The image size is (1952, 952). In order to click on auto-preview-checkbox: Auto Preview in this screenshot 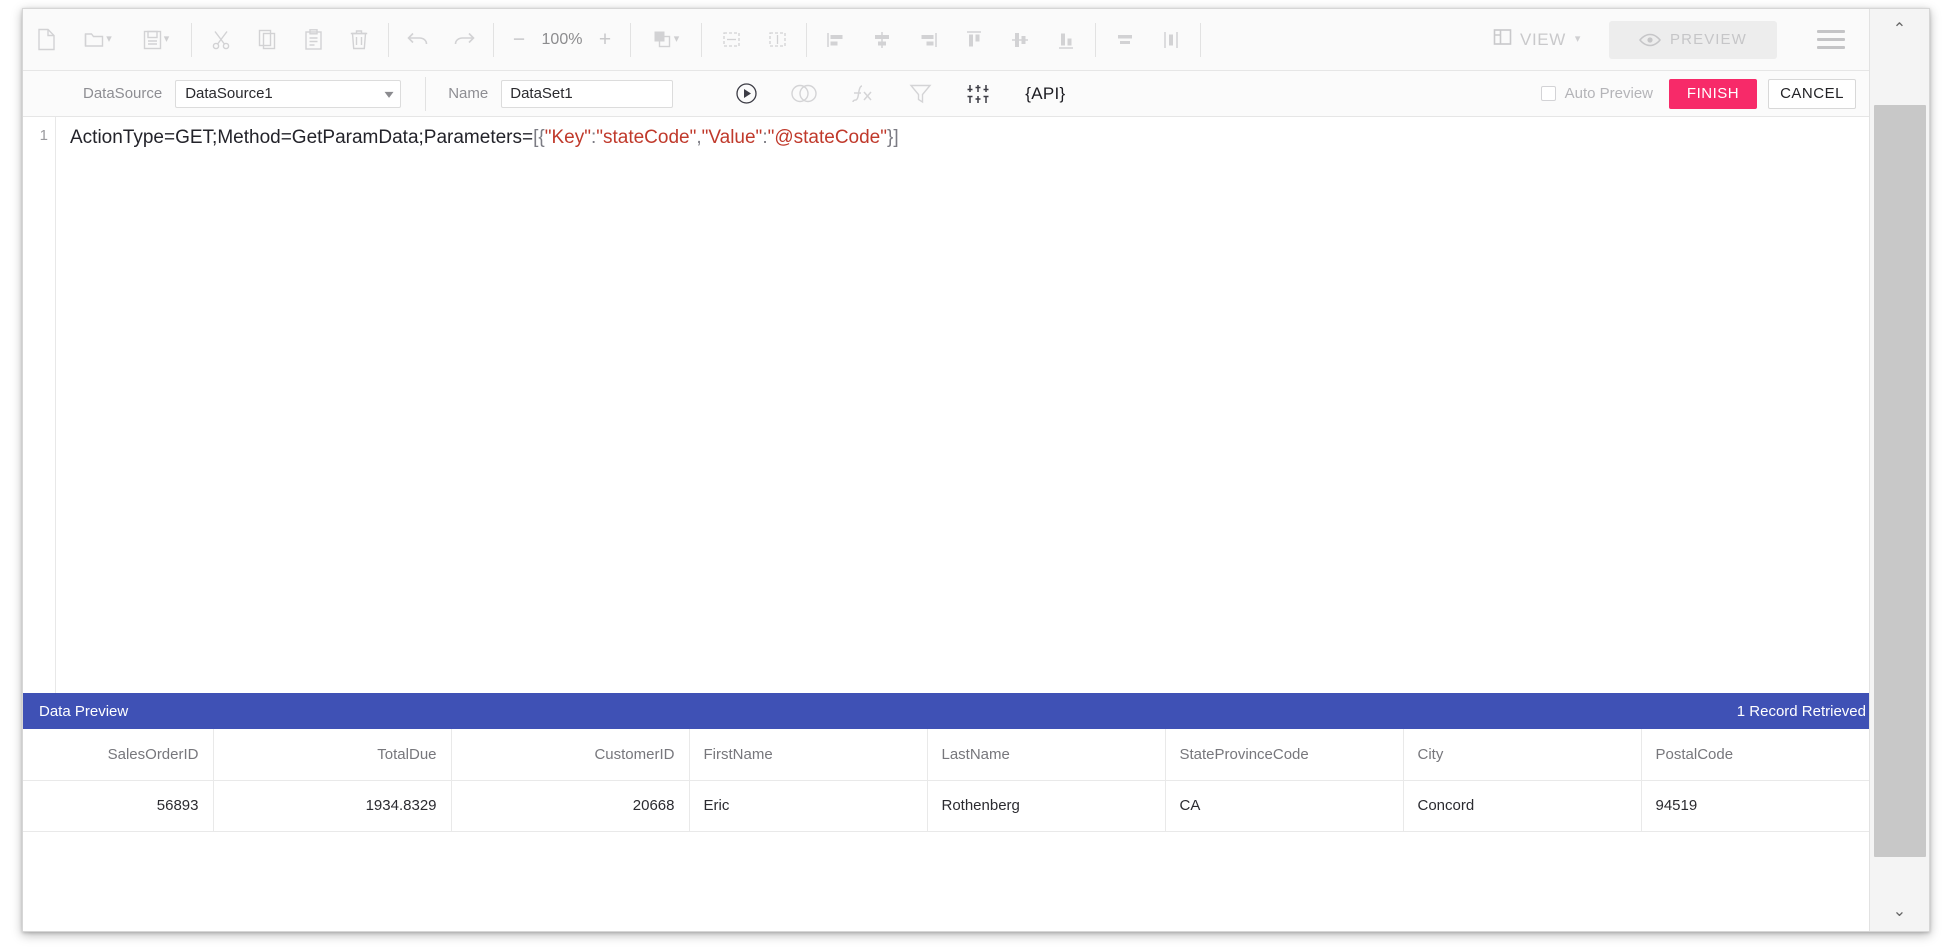, I will do `click(1596, 93)`.